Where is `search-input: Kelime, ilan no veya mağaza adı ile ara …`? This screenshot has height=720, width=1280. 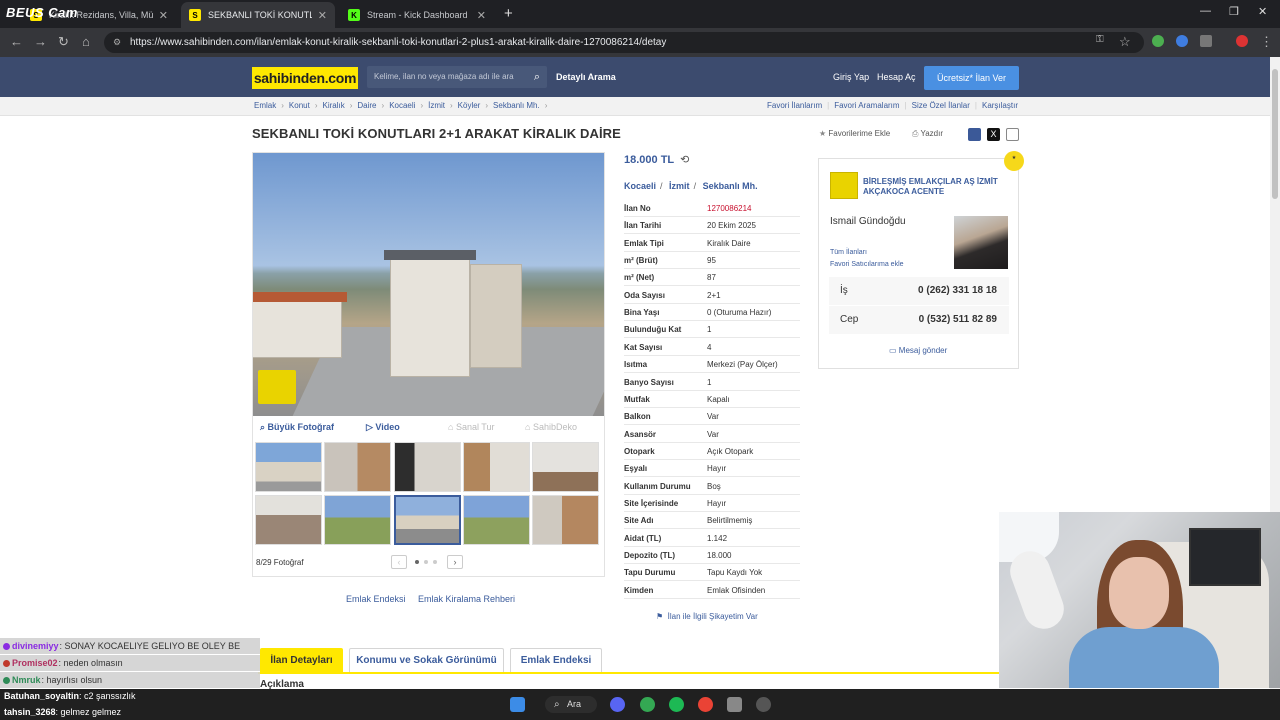
search-input: Kelime, ilan no veya mağaza adı ile ara … is located at coordinates (457, 77).